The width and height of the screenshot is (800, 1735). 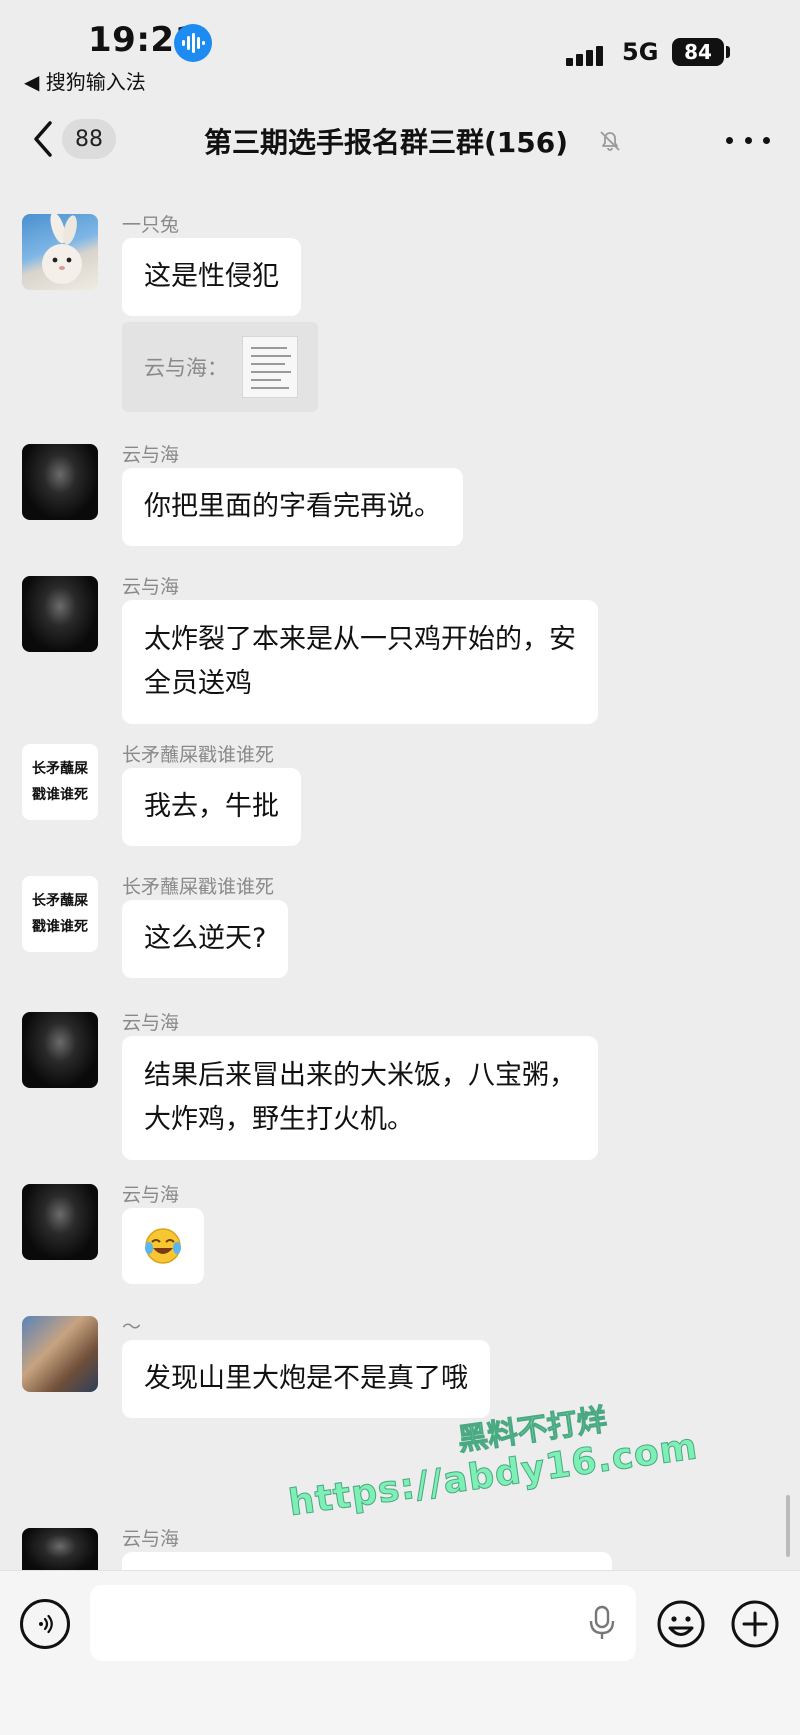 What do you see at coordinates (360, 639) in the screenshot?
I see `message-line: 太炸裂了本来是从一只鸡开始的，安` at bounding box center [360, 639].